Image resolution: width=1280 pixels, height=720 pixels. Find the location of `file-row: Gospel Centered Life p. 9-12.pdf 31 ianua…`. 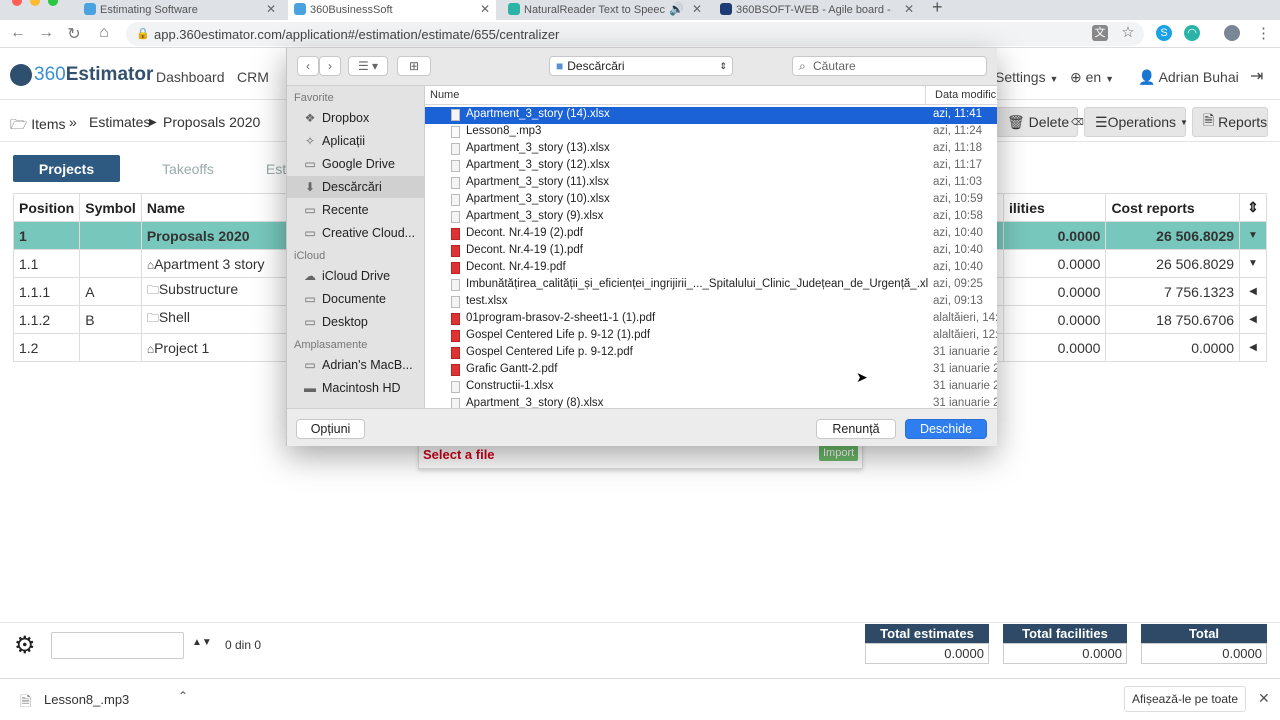

file-row: Gospel Centered Life p. 9-12.pdf 31 ianua… is located at coordinates (711, 353).